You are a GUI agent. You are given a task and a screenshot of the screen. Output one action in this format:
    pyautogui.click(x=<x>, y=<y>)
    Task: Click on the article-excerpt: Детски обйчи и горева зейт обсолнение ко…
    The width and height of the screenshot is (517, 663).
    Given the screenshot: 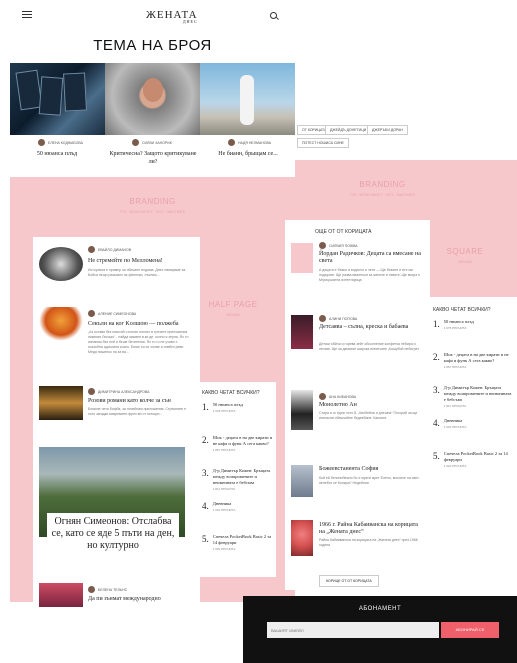 What is the action you would take?
    pyautogui.click(x=369, y=346)
    